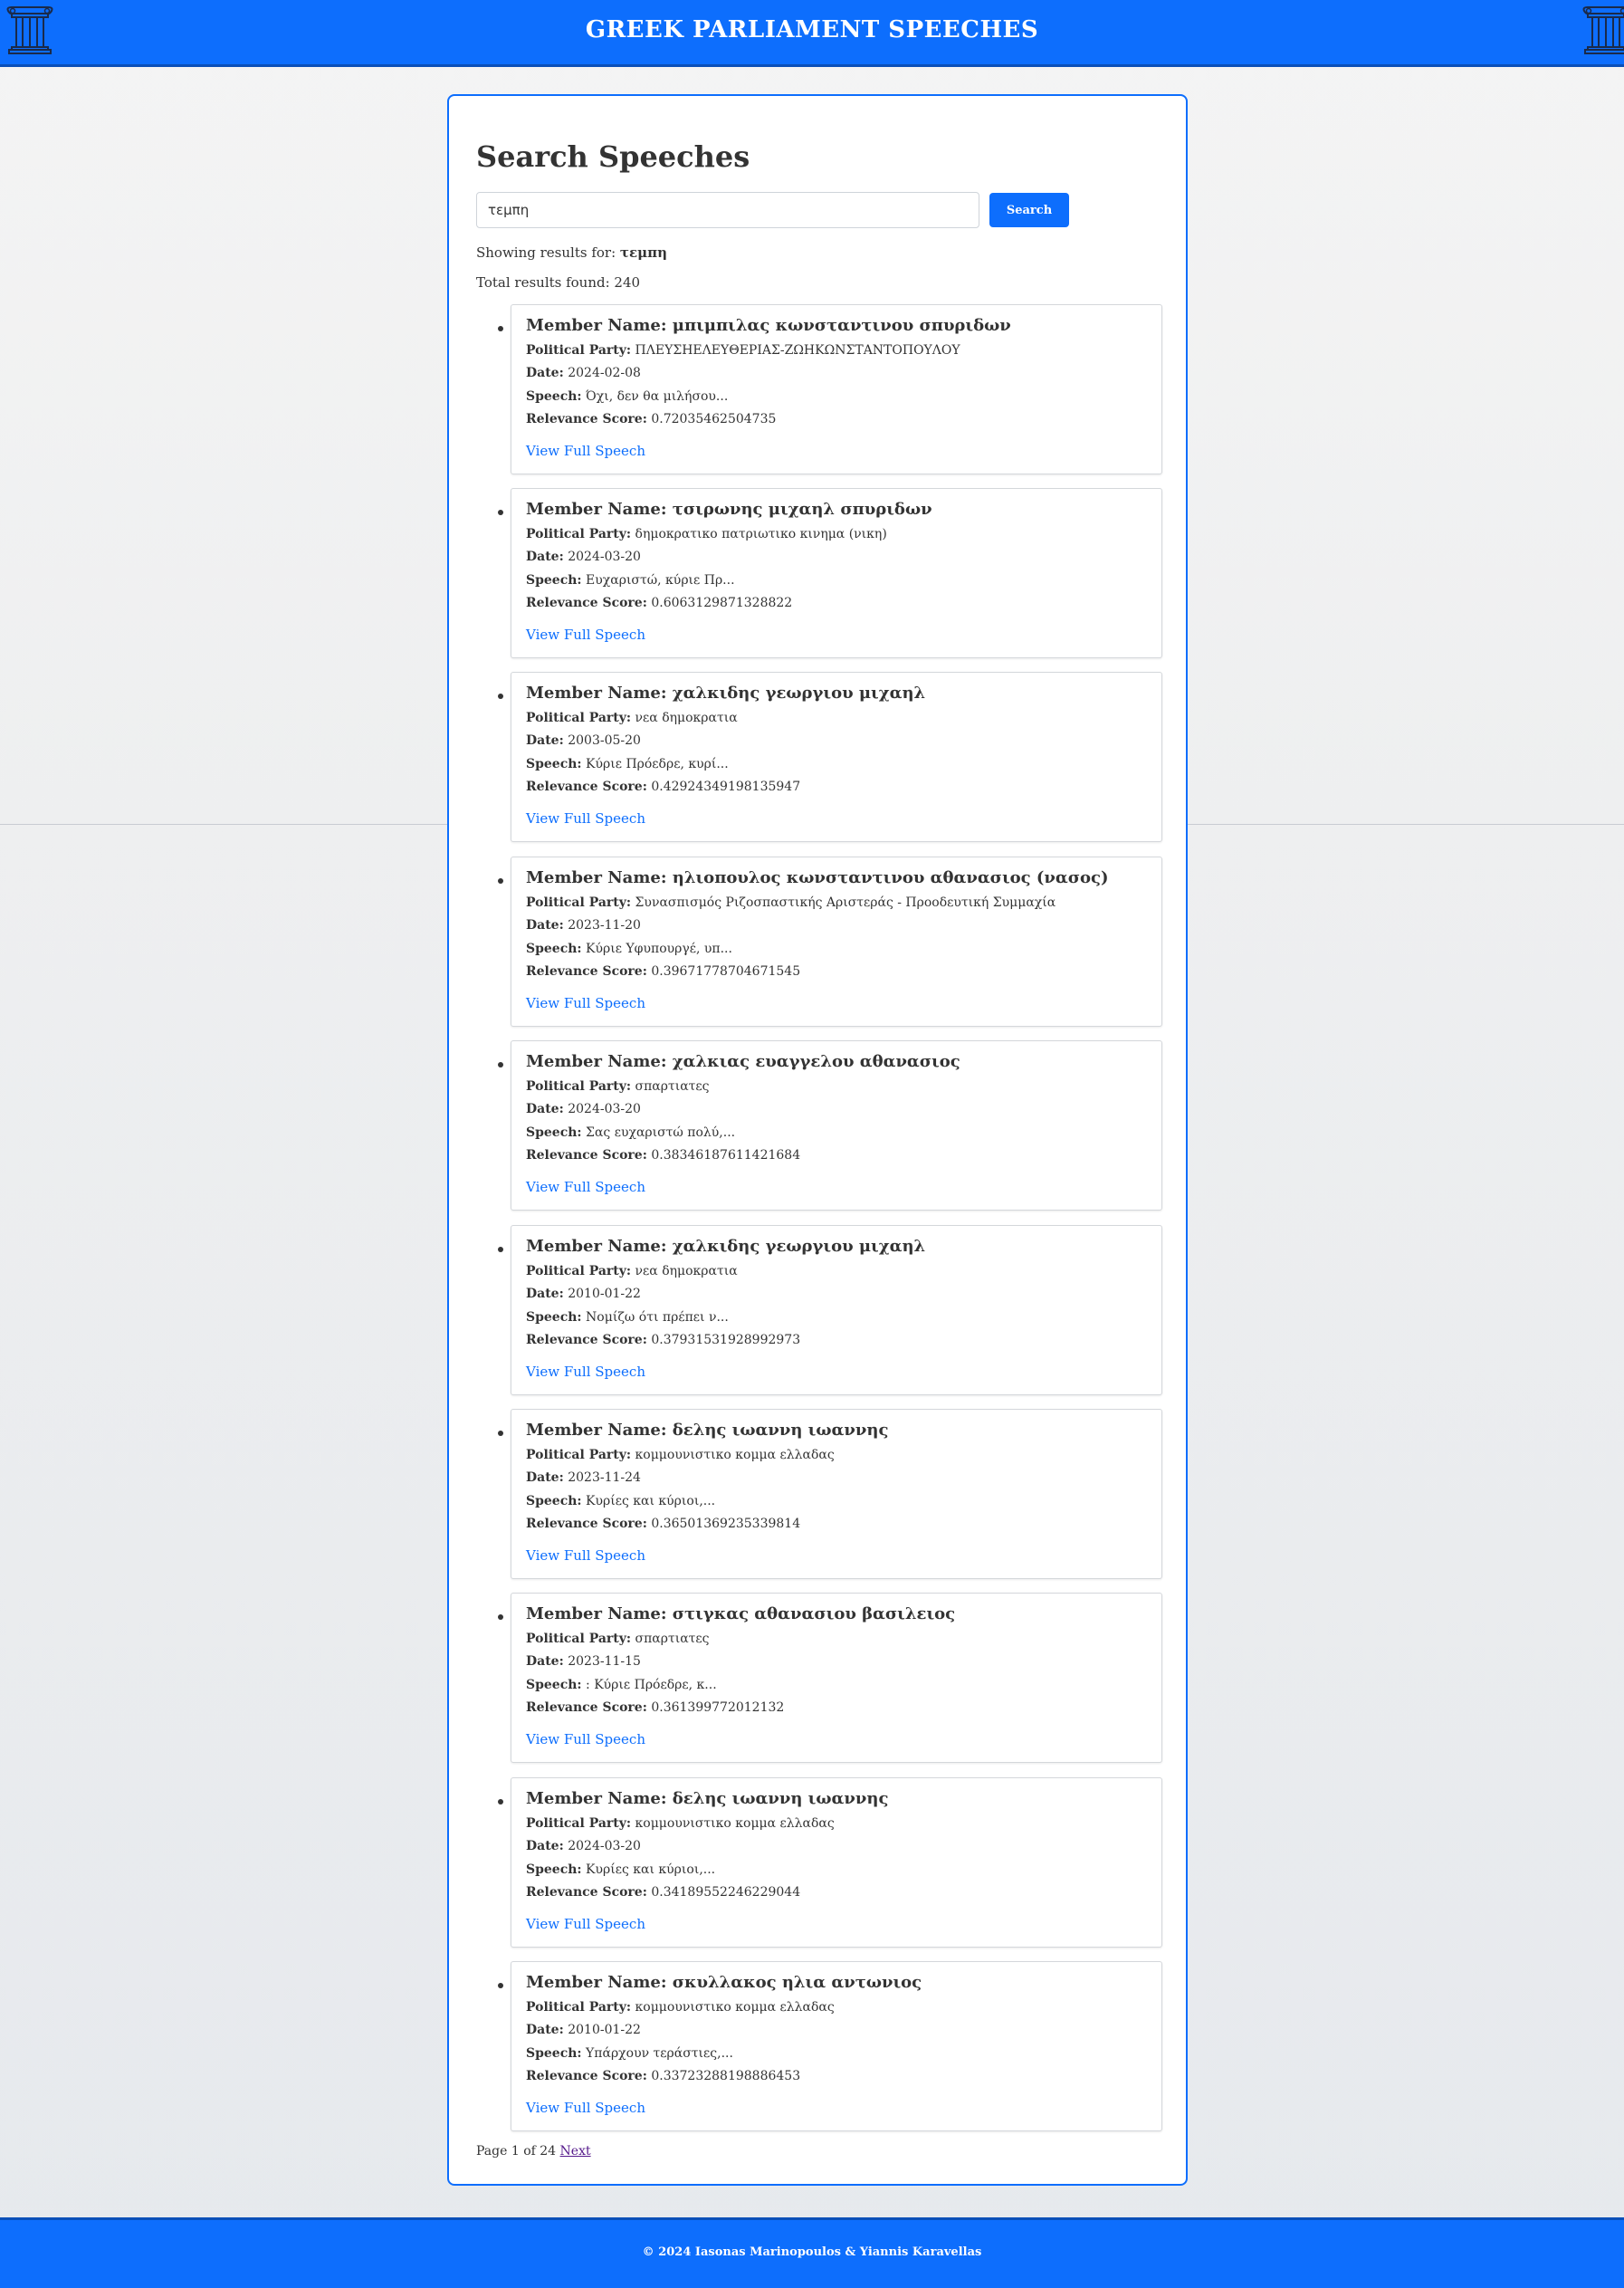 The height and width of the screenshot is (2288, 1624). What do you see at coordinates (838, 419) in the screenshot?
I see `relevance-score: Relevance Score: 0.72035462504735` at bounding box center [838, 419].